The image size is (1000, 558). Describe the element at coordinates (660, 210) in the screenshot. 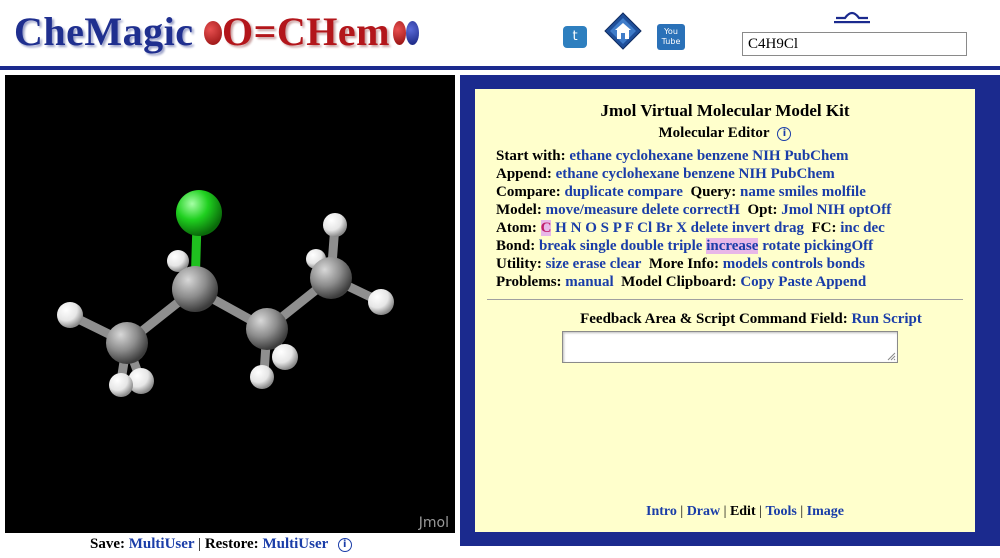

I see `menu-link-model-delete: delete` at that location.